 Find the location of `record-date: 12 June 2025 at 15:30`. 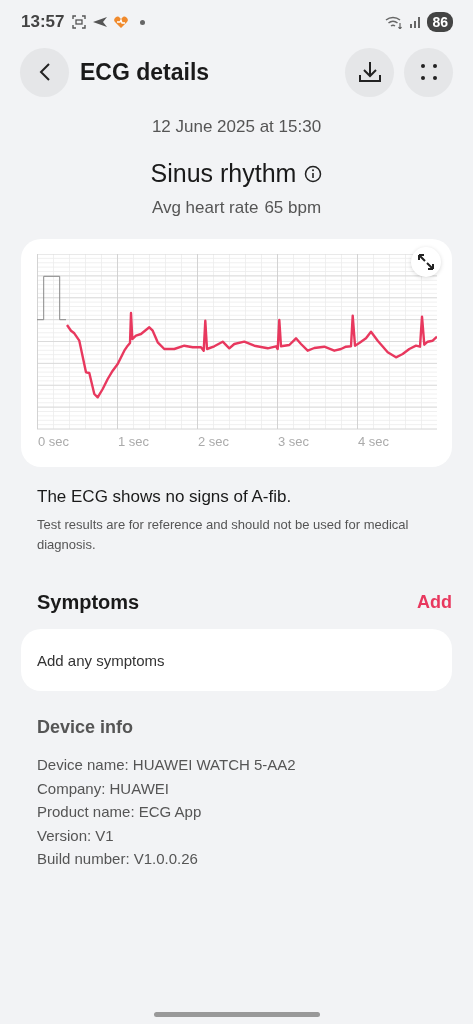

record-date: 12 June 2025 at 15:30 is located at coordinates (236, 127).